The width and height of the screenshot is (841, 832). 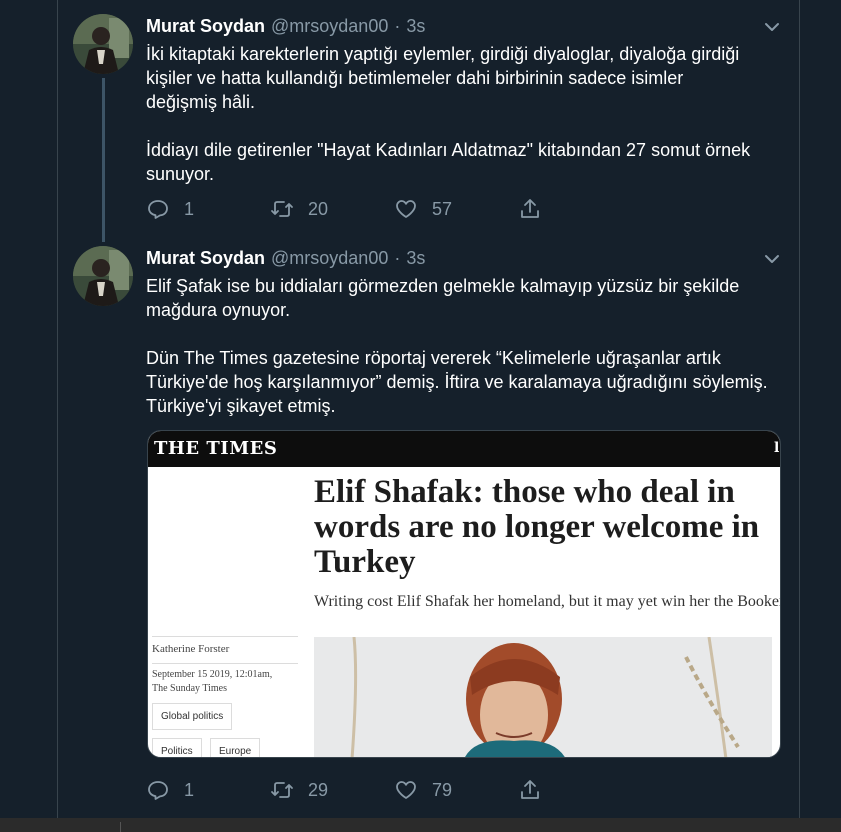 What do you see at coordinates (103, 160) in the screenshot?
I see `thread-connector-line` at bounding box center [103, 160].